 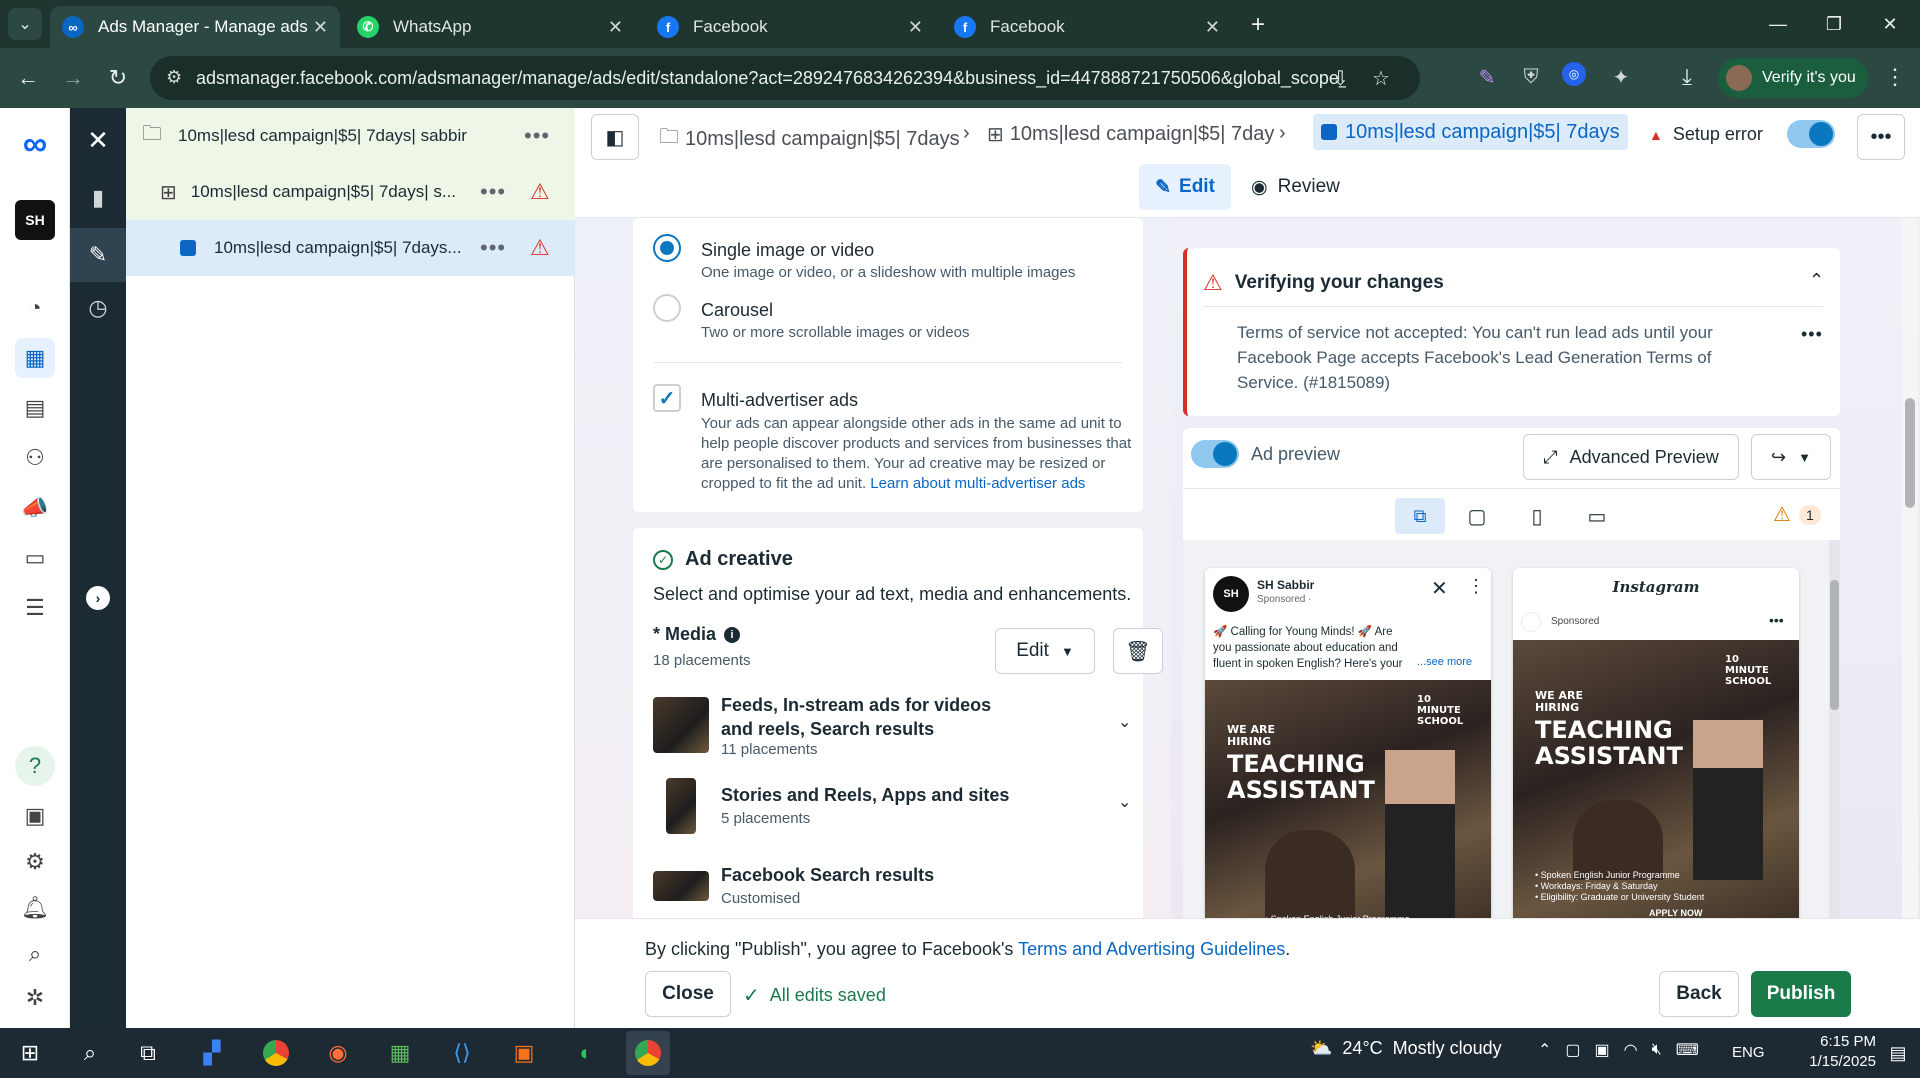 What do you see at coordinates (35, 954) in the screenshot?
I see `search-icon: ⌕` at bounding box center [35, 954].